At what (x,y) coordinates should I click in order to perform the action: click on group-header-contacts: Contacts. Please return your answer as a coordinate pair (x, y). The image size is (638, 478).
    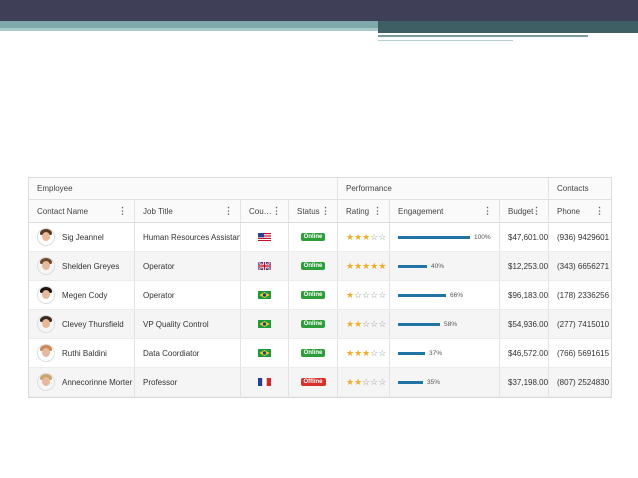
    Looking at the image, I should click on (580, 188).